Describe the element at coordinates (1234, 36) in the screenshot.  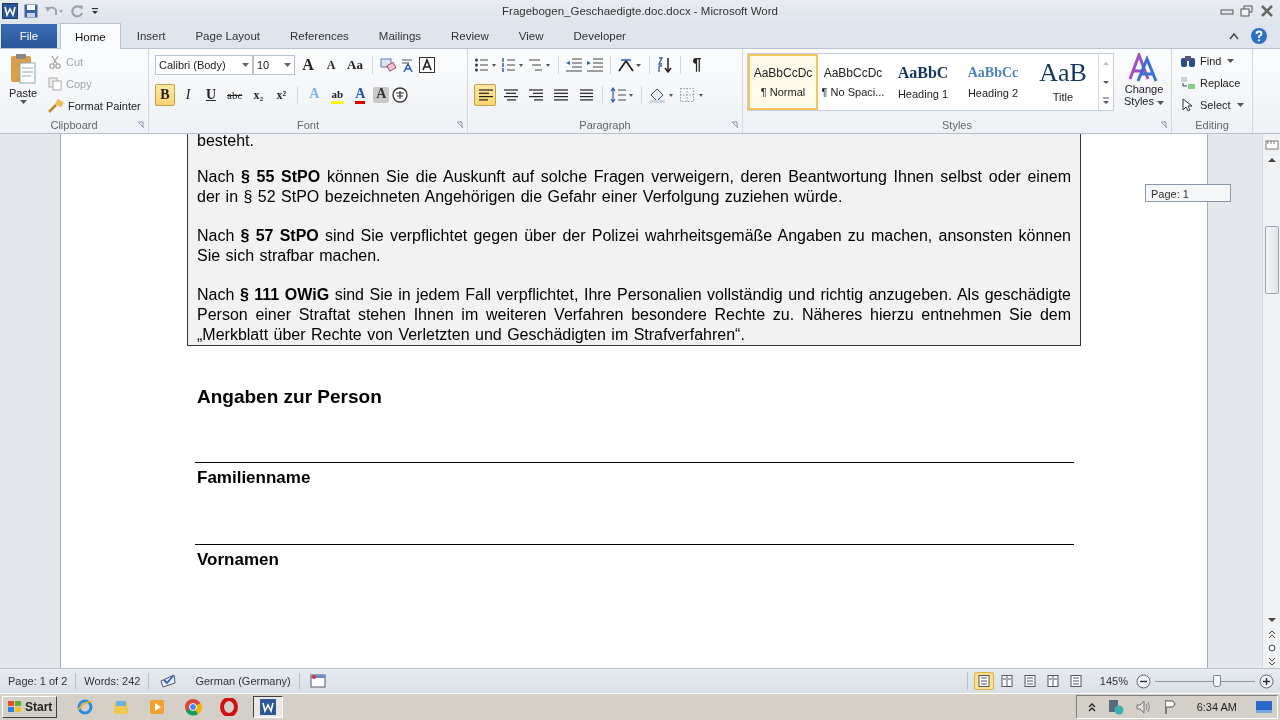
I see `collapse-ribbon-icon` at that location.